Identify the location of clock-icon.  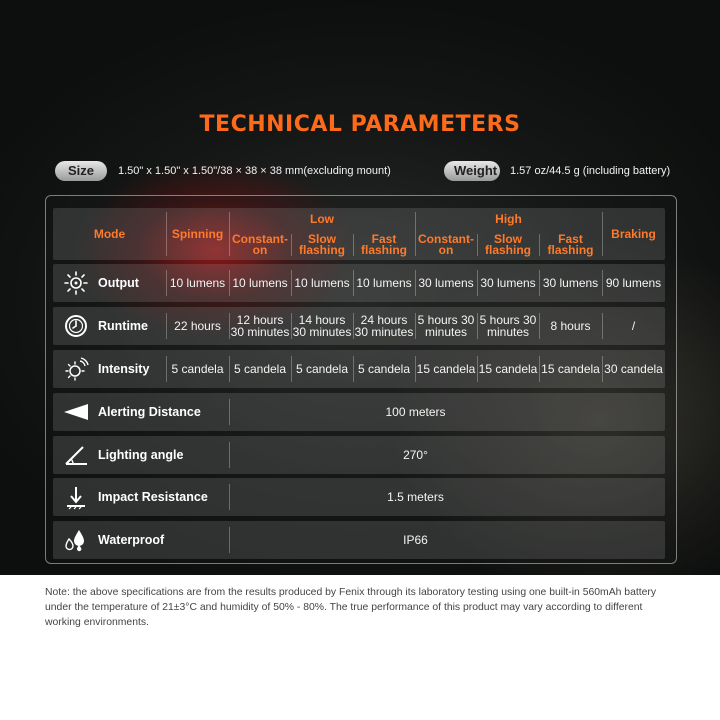
(76, 326).